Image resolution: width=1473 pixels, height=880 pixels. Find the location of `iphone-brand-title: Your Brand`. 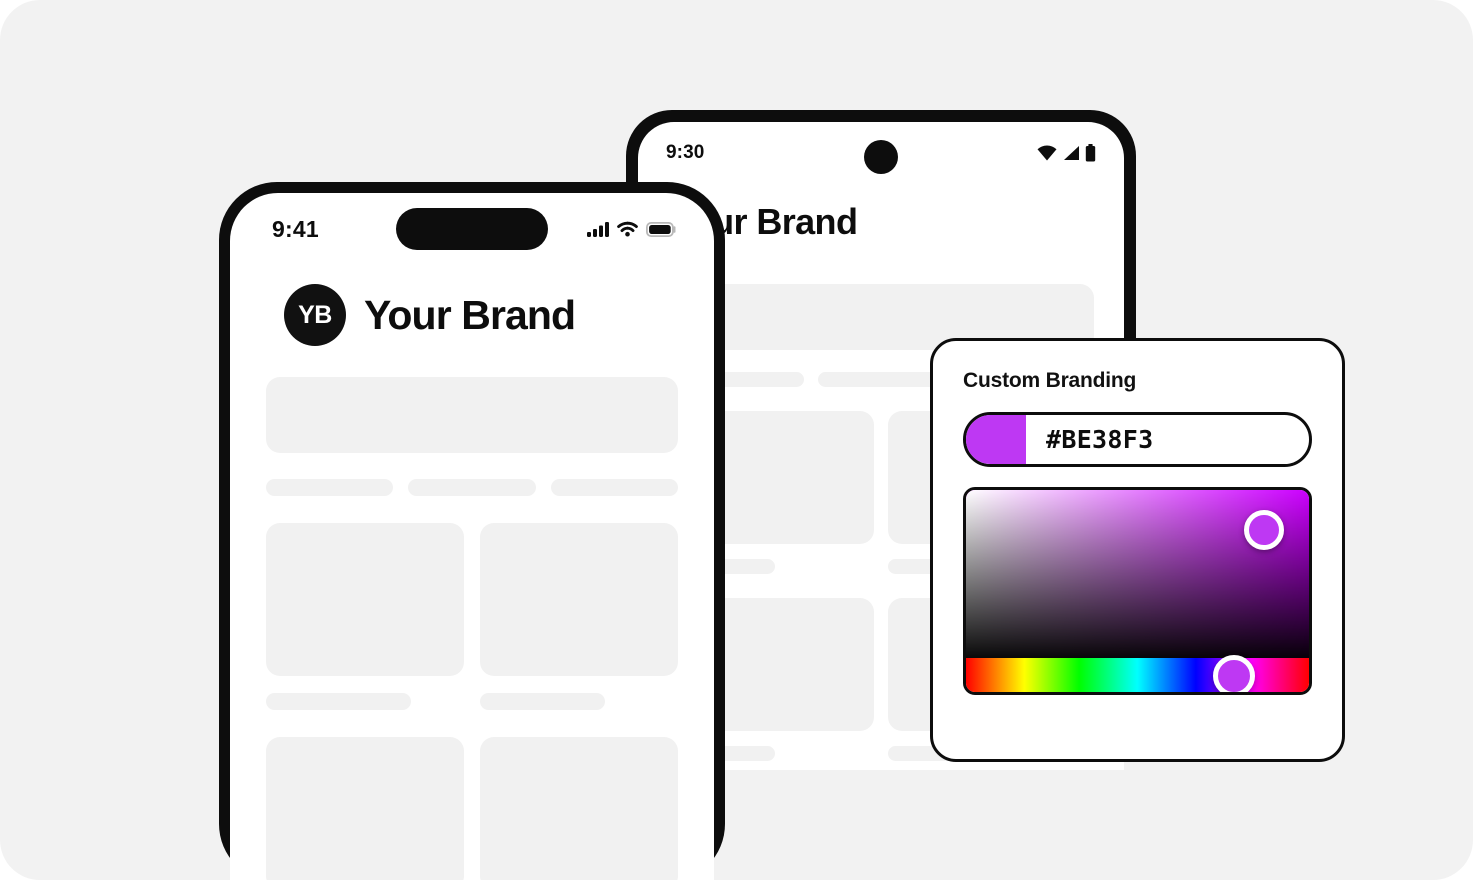

iphone-brand-title: Your Brand is located at coordinates (470, 314).